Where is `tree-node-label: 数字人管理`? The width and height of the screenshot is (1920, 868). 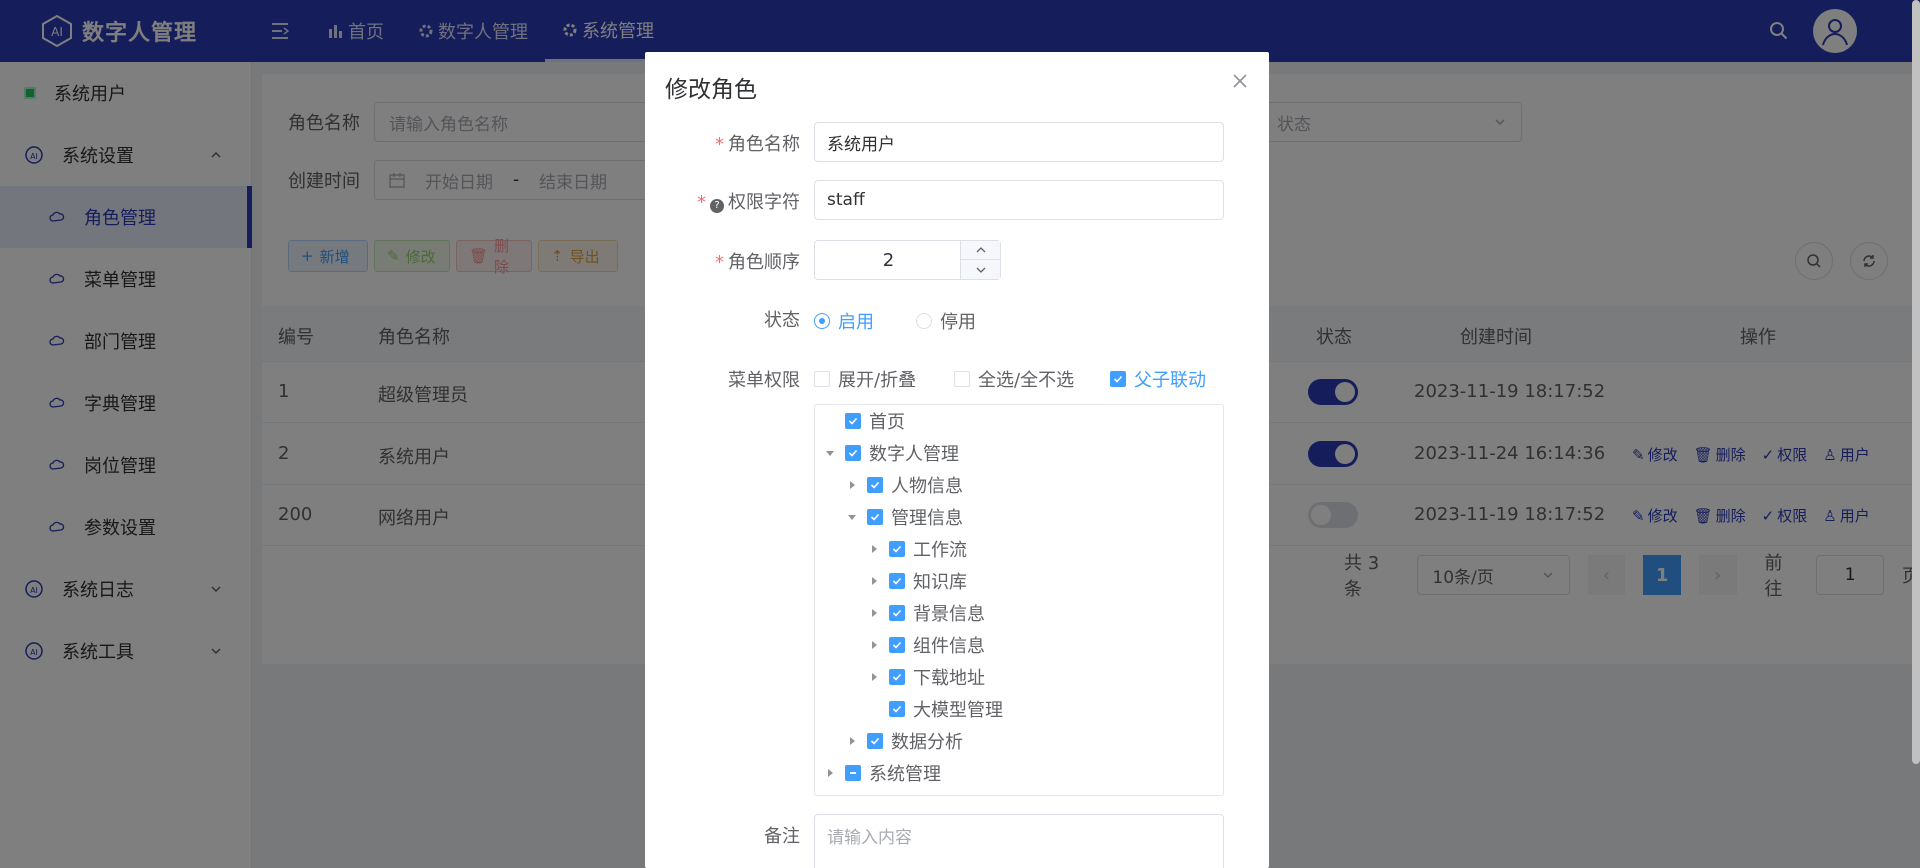
tree-node-label: 数字人管理 is located at coordinates (914, 454).